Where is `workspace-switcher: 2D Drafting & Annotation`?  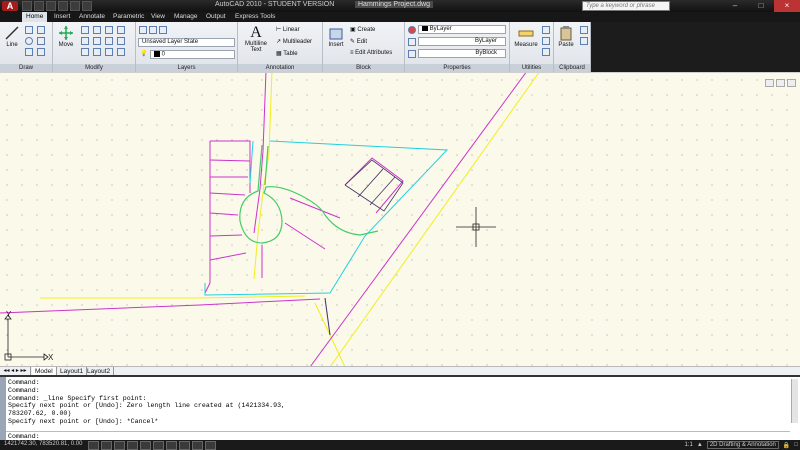
workspace-switcher: 2D Drafting & Annotation is located at coordinates (742, 445).